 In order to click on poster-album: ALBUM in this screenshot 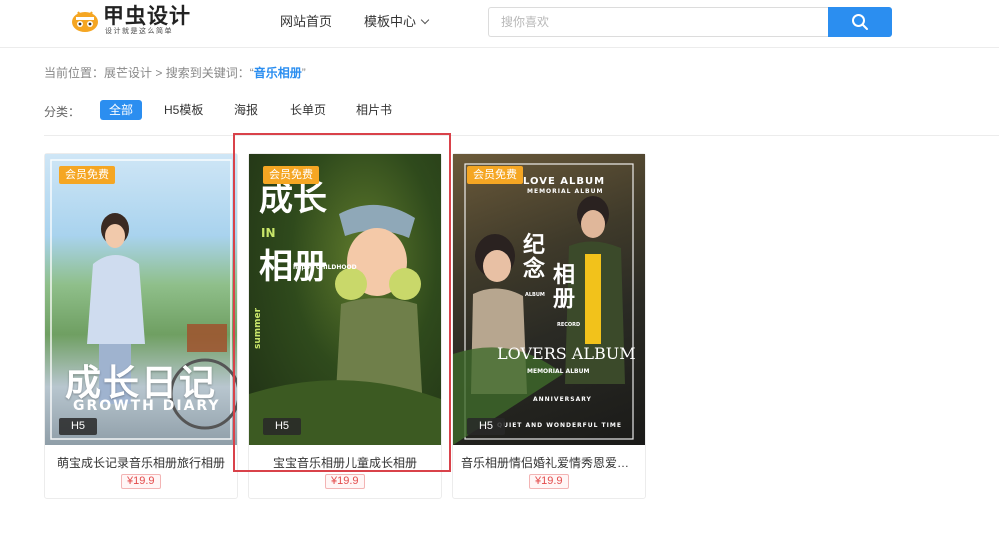, I will do `click(535, 295)`.